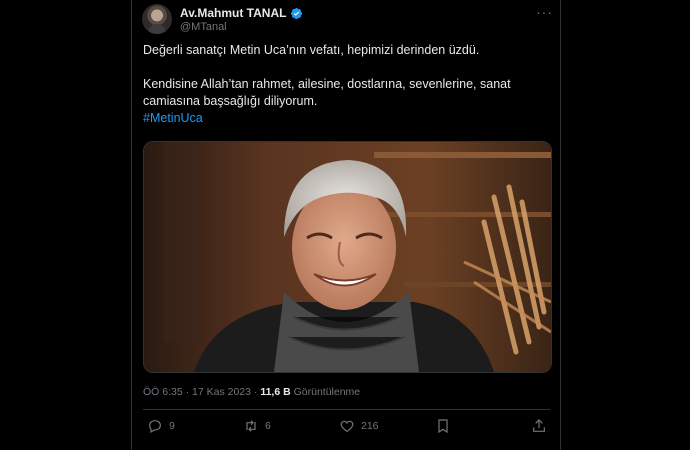 The image size is (690, 450). I want to click on bookmark-button, so click(443, 426).